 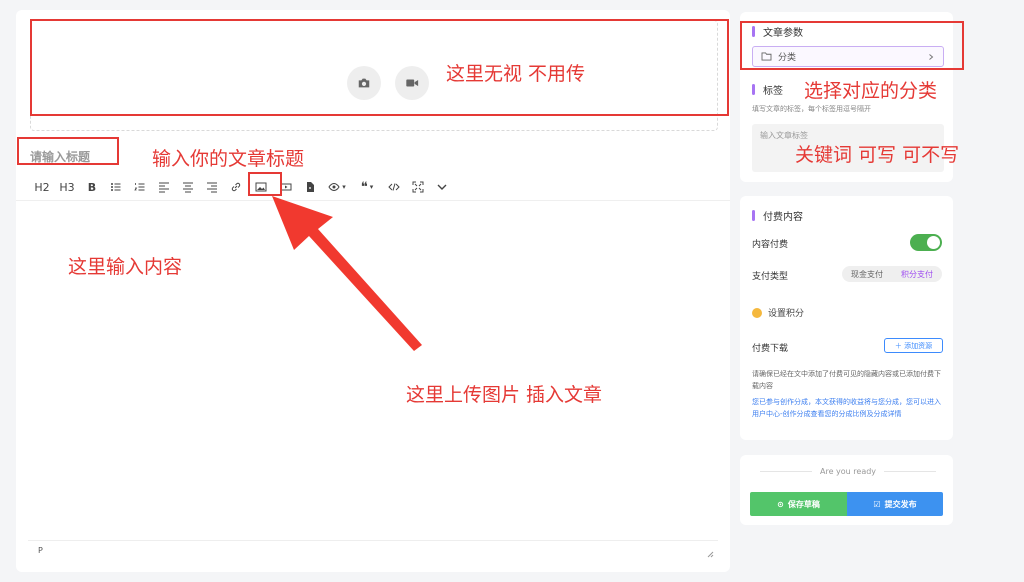 What do you see at coordinates (917, 274) in the screenshot?
I see `pay-option-points: 积分支付` at bounding box center [917, 274].